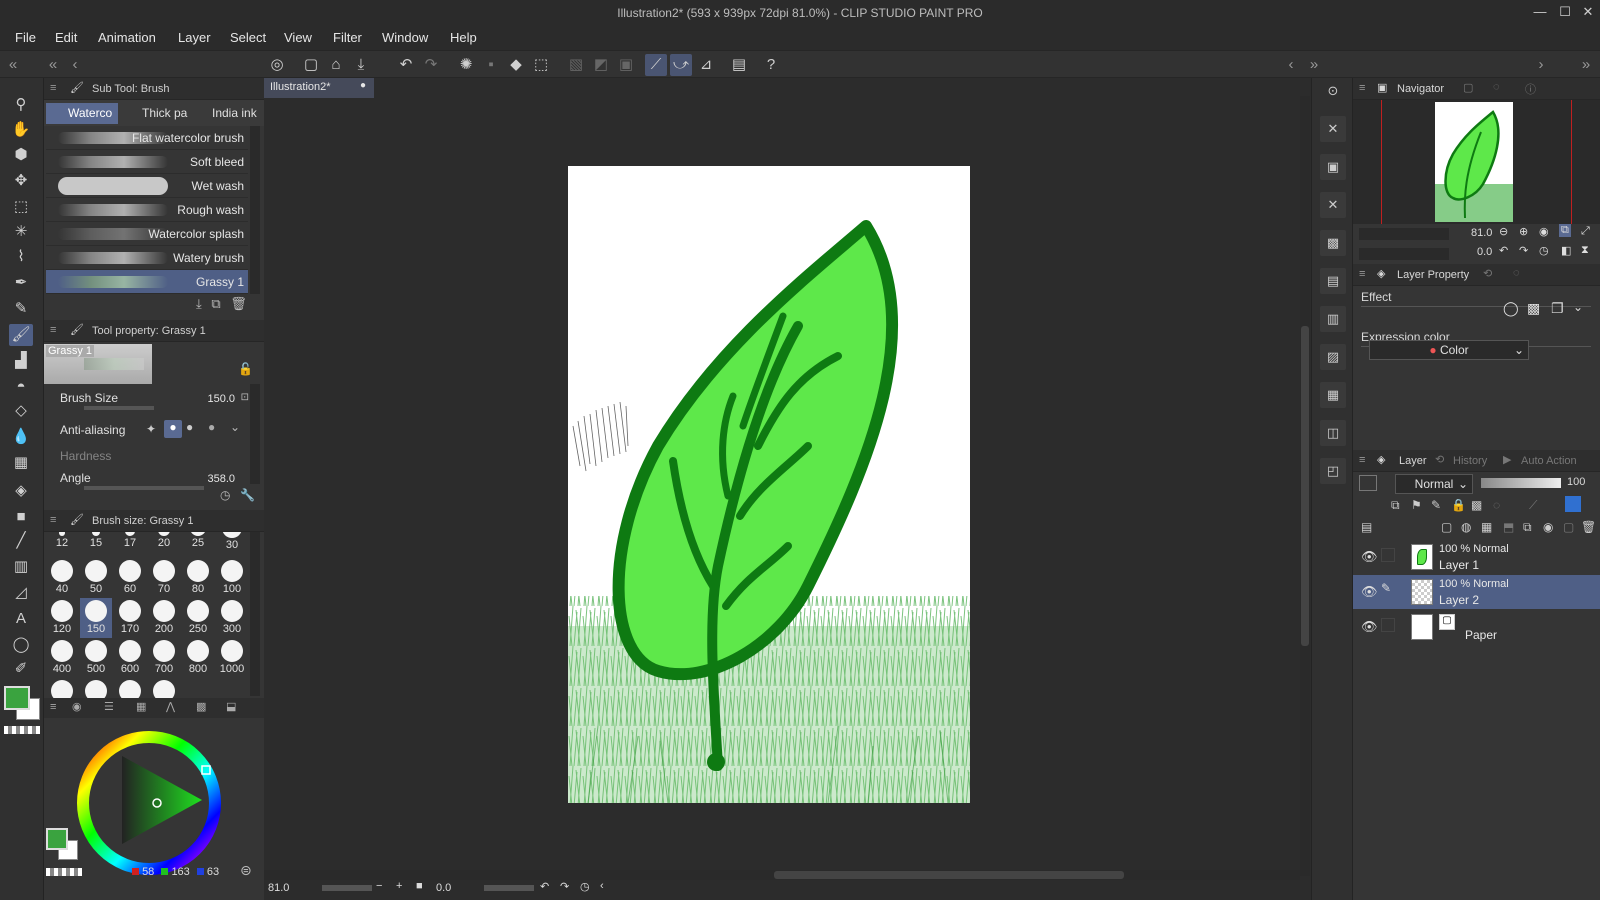 This screenshot has height=900, width=1600. Describe the element at coordinates (147, 138) in the screenshot. I see `brush-item: Flat watercolor brush` at that location.